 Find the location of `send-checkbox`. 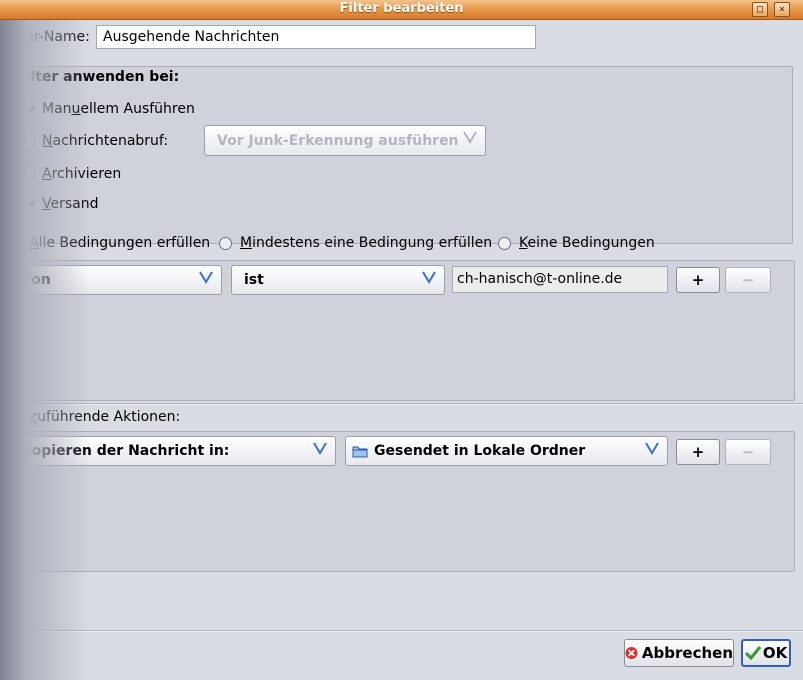

send-checkbox is located at coordinates (27, 204).